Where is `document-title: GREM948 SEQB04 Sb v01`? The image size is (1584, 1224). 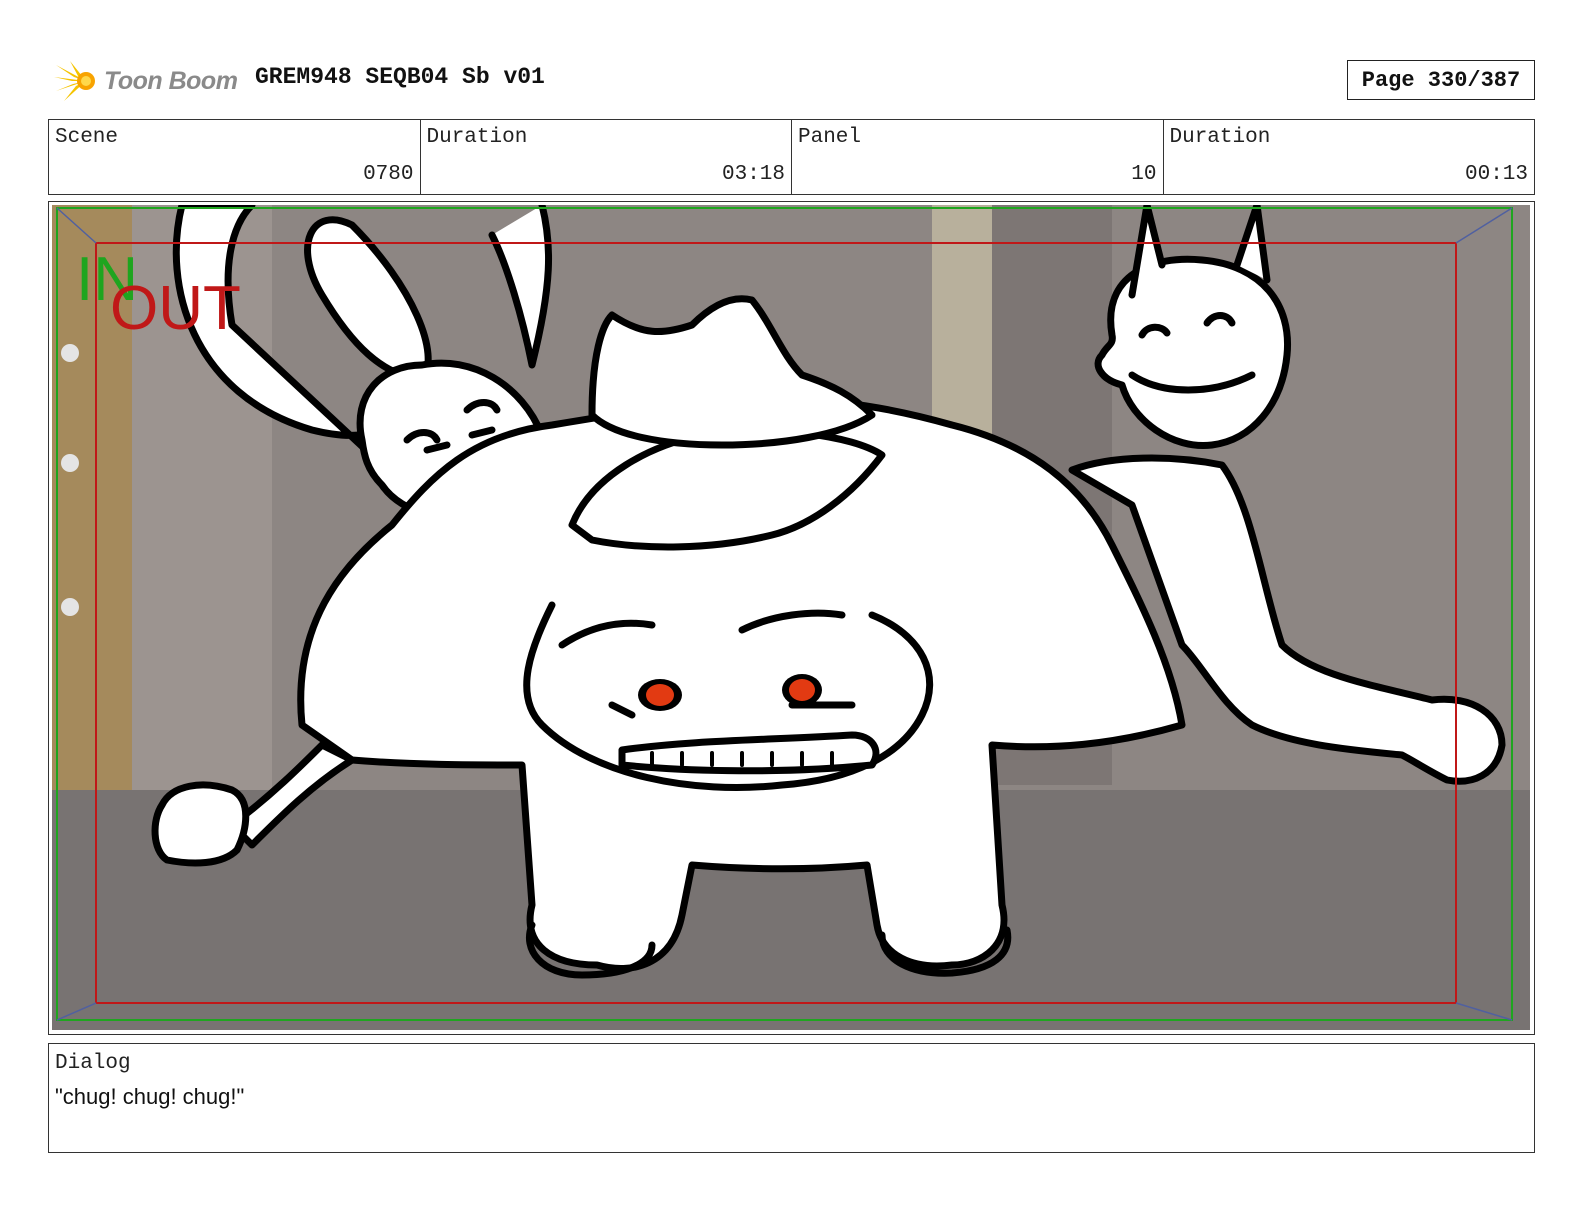 document-title: GREM948 SEQB04 Sb v01 is located at coordinates (400, 77).